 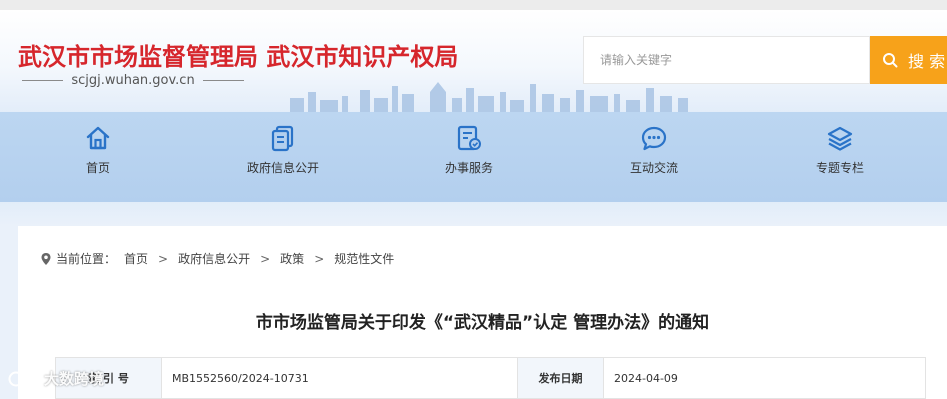 What do you see at coordinates (339, 378) in the screenshot?
I see `meta-index-value: MB1552560/2024-10731` at bounding box center [339, 378].